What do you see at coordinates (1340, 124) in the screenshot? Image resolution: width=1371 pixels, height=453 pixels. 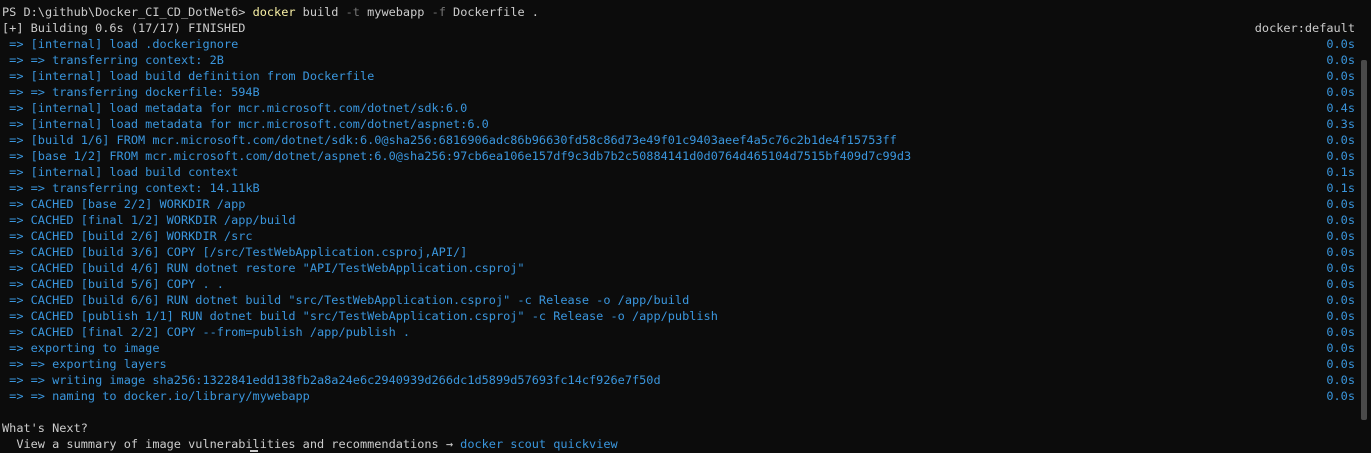 I see `build-step-time: 0.3s` at bounding box center [1340, 124].